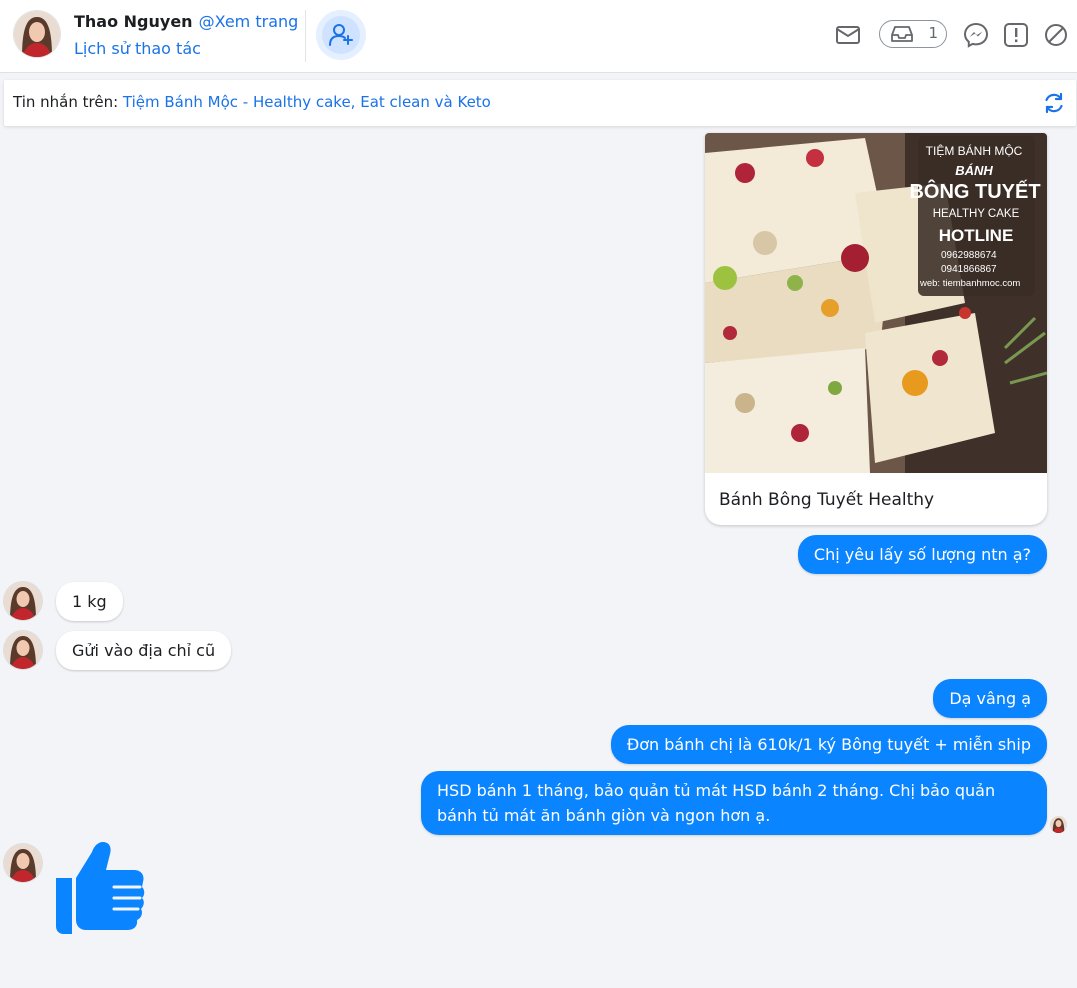  I want to click on overlay-line4: HOTLINE, so click(976, 235).